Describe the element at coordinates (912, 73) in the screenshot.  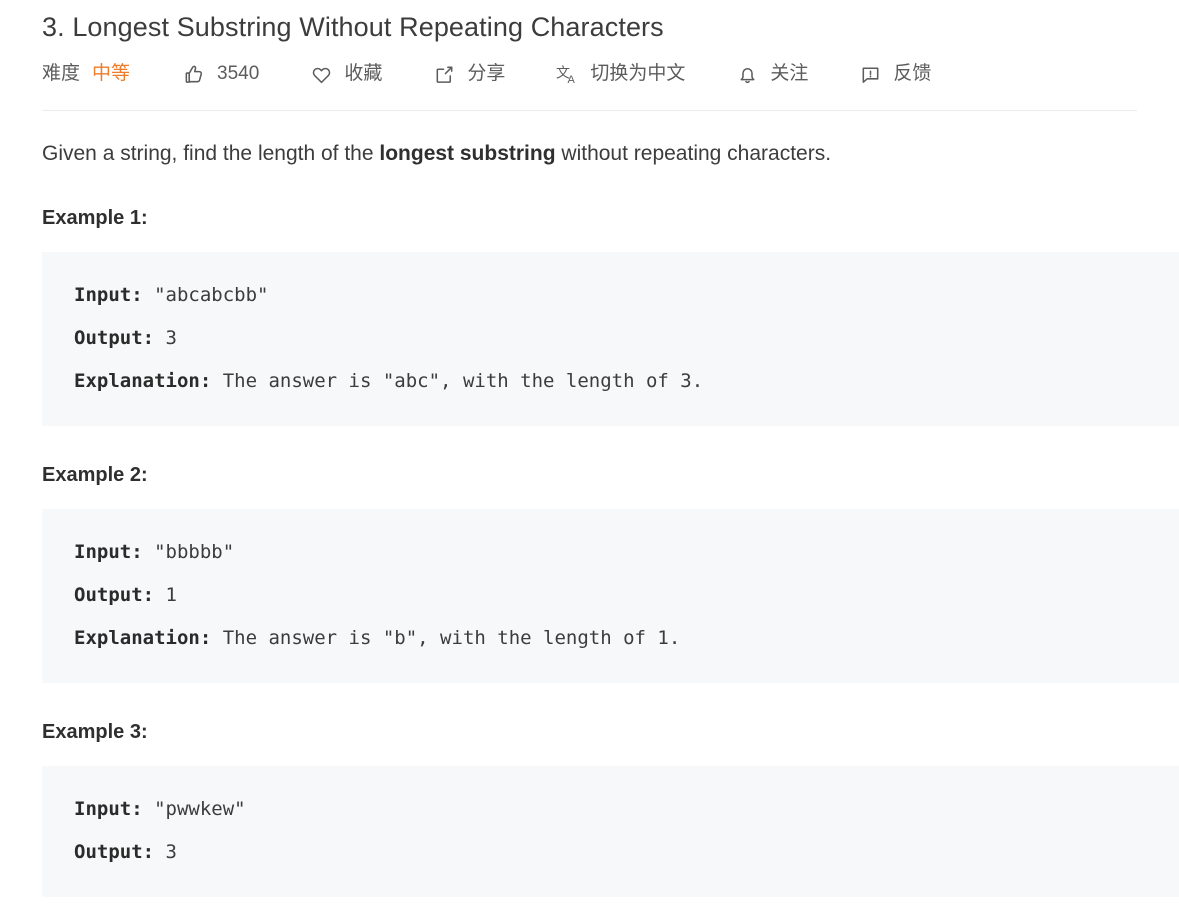
I see `feedback-label: 反馈` at that location.